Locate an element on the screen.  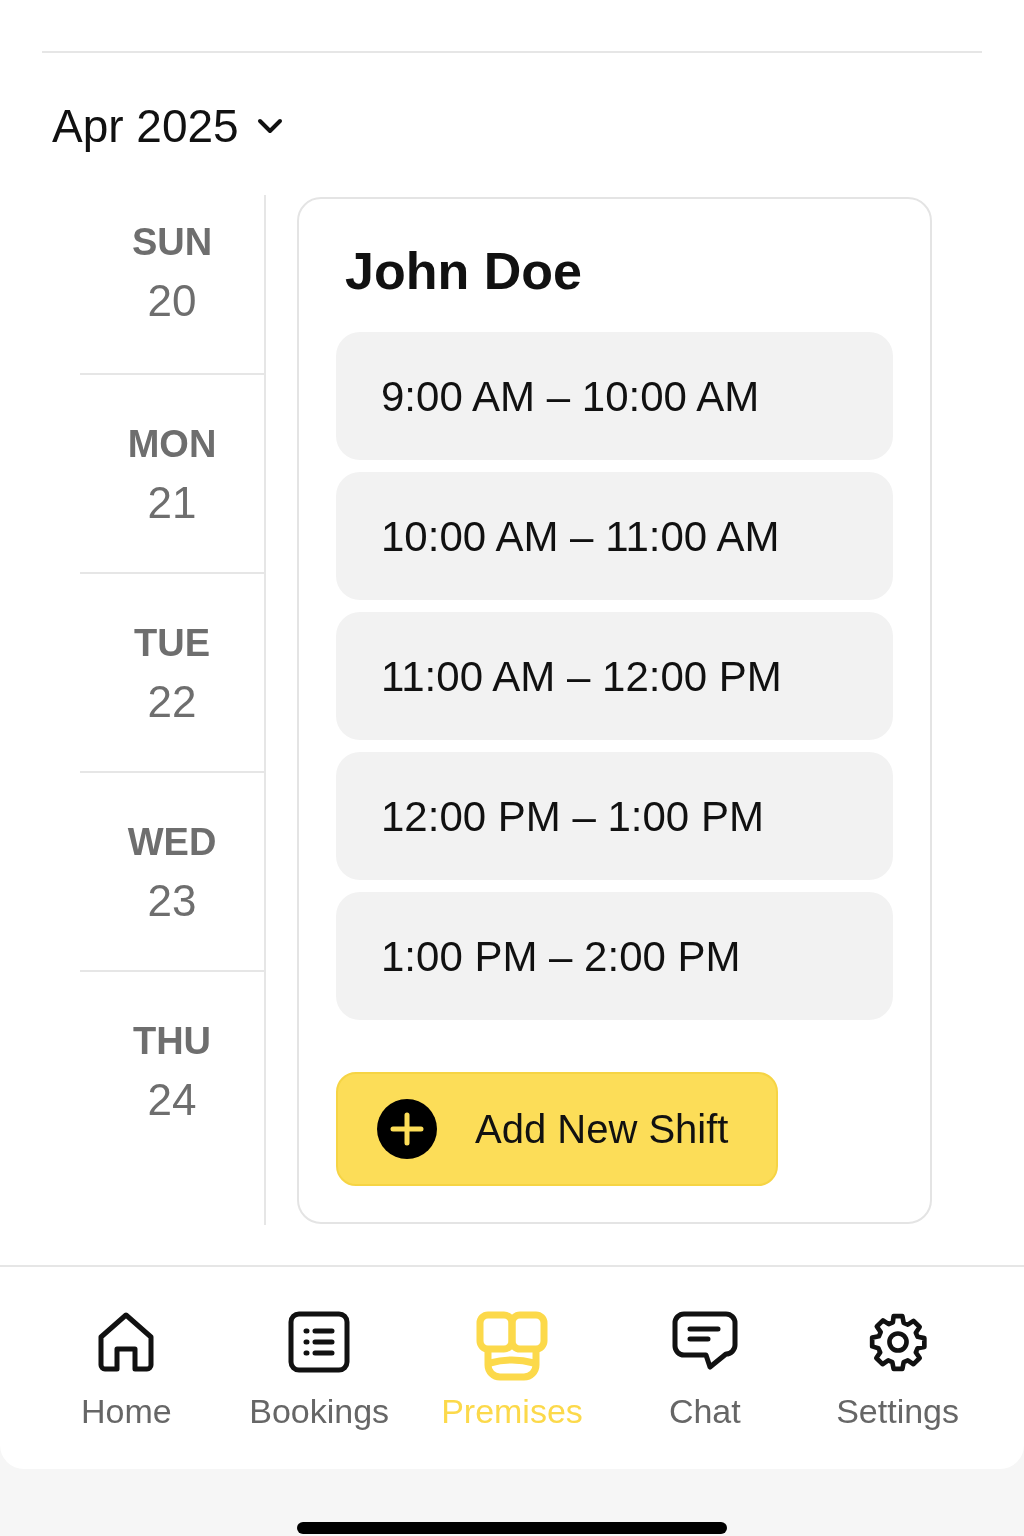
nav-tab: Bookings is located at coordinates (319, 1349).